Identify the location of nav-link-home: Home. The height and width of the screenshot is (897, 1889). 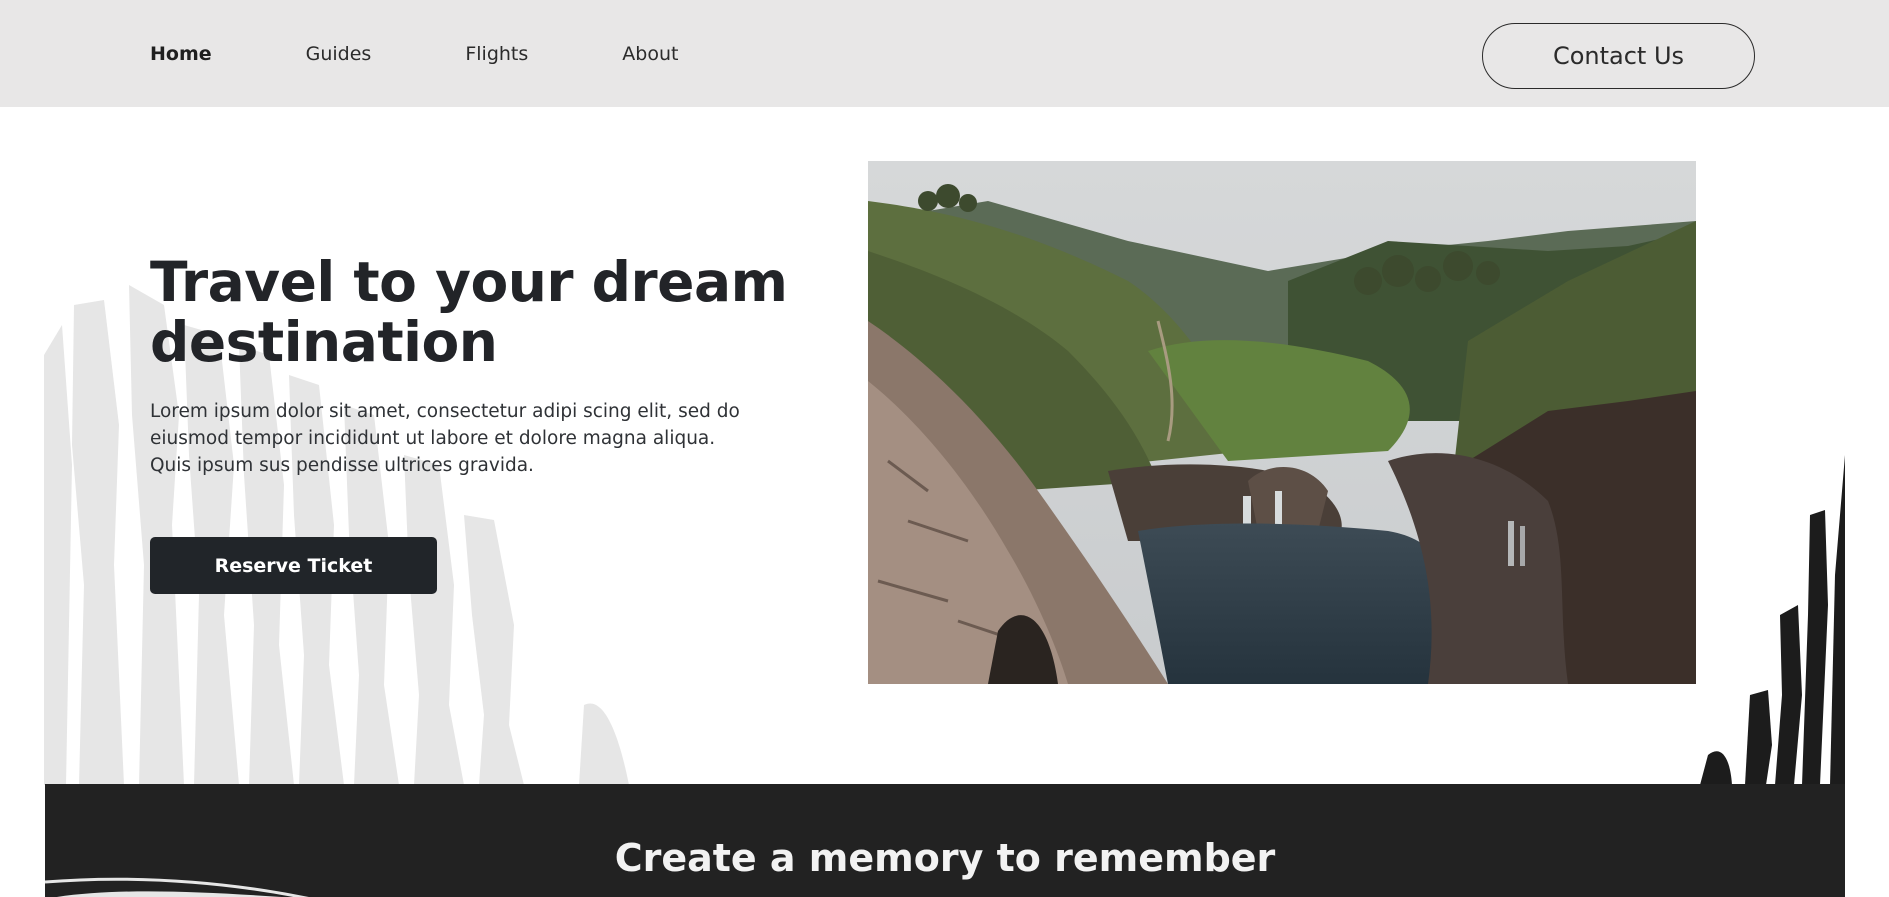
(181, 54).